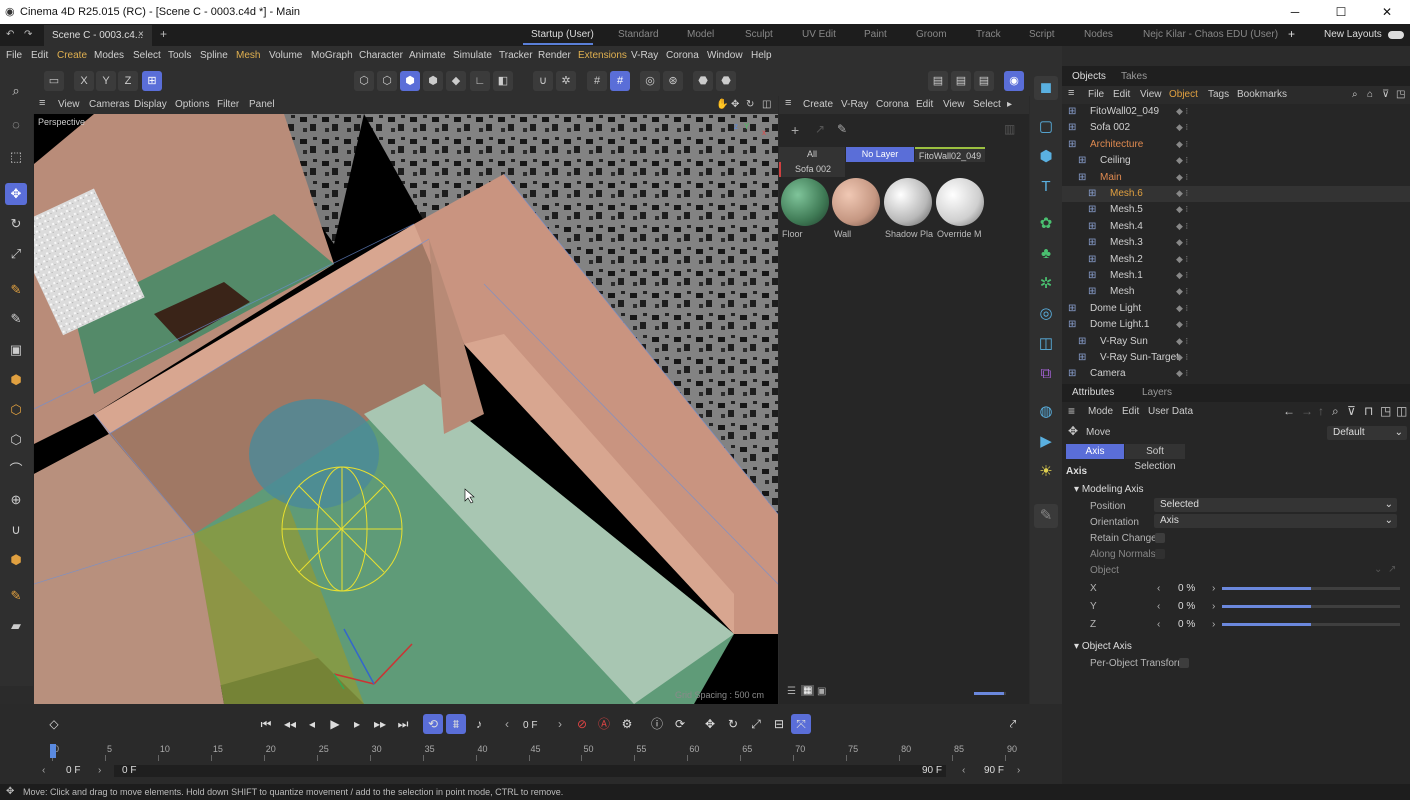 Image resolution: width=1410 pixels, height=800 pixels. What do you see at coordinates (1155, 458) in the screenshot?
I see `subtab-soft-selection: Soft Selection` at bounding box center [1155, 458].